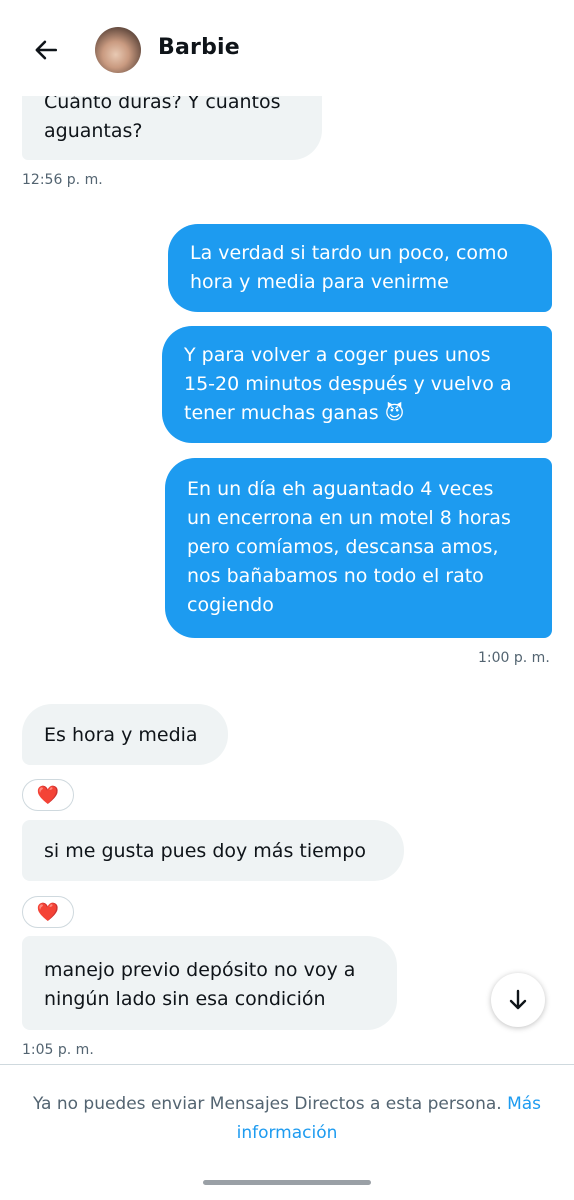 This screenshot has height=1200, width=574. Describe the element at coordinates (125, 734) in the screenshot. I see `message-bubble-incoming: Es hora y media` at that location.